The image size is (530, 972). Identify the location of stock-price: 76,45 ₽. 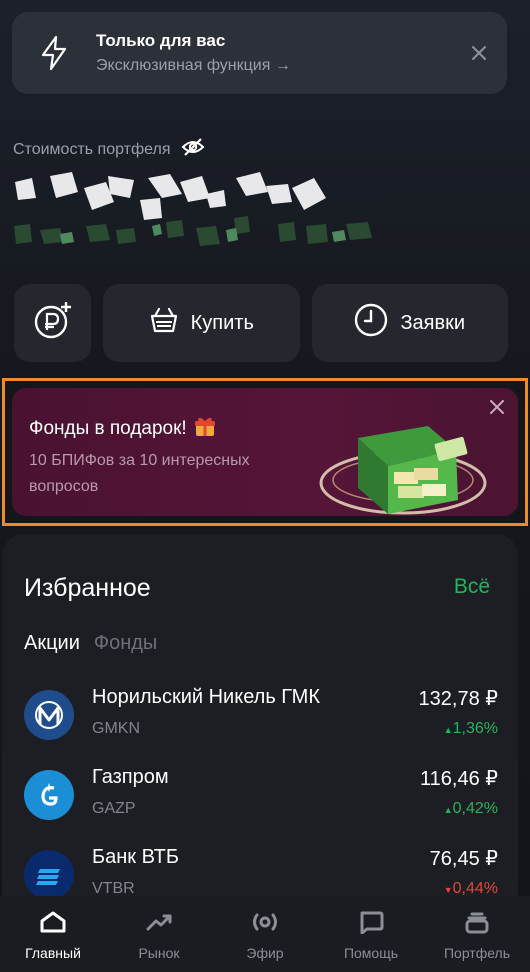
(463, 859).